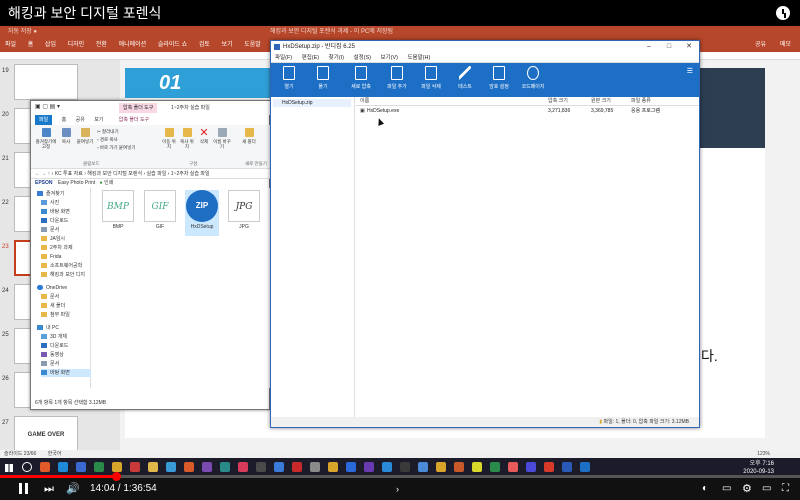  I want to click on progress-bar, so click(400, 476).